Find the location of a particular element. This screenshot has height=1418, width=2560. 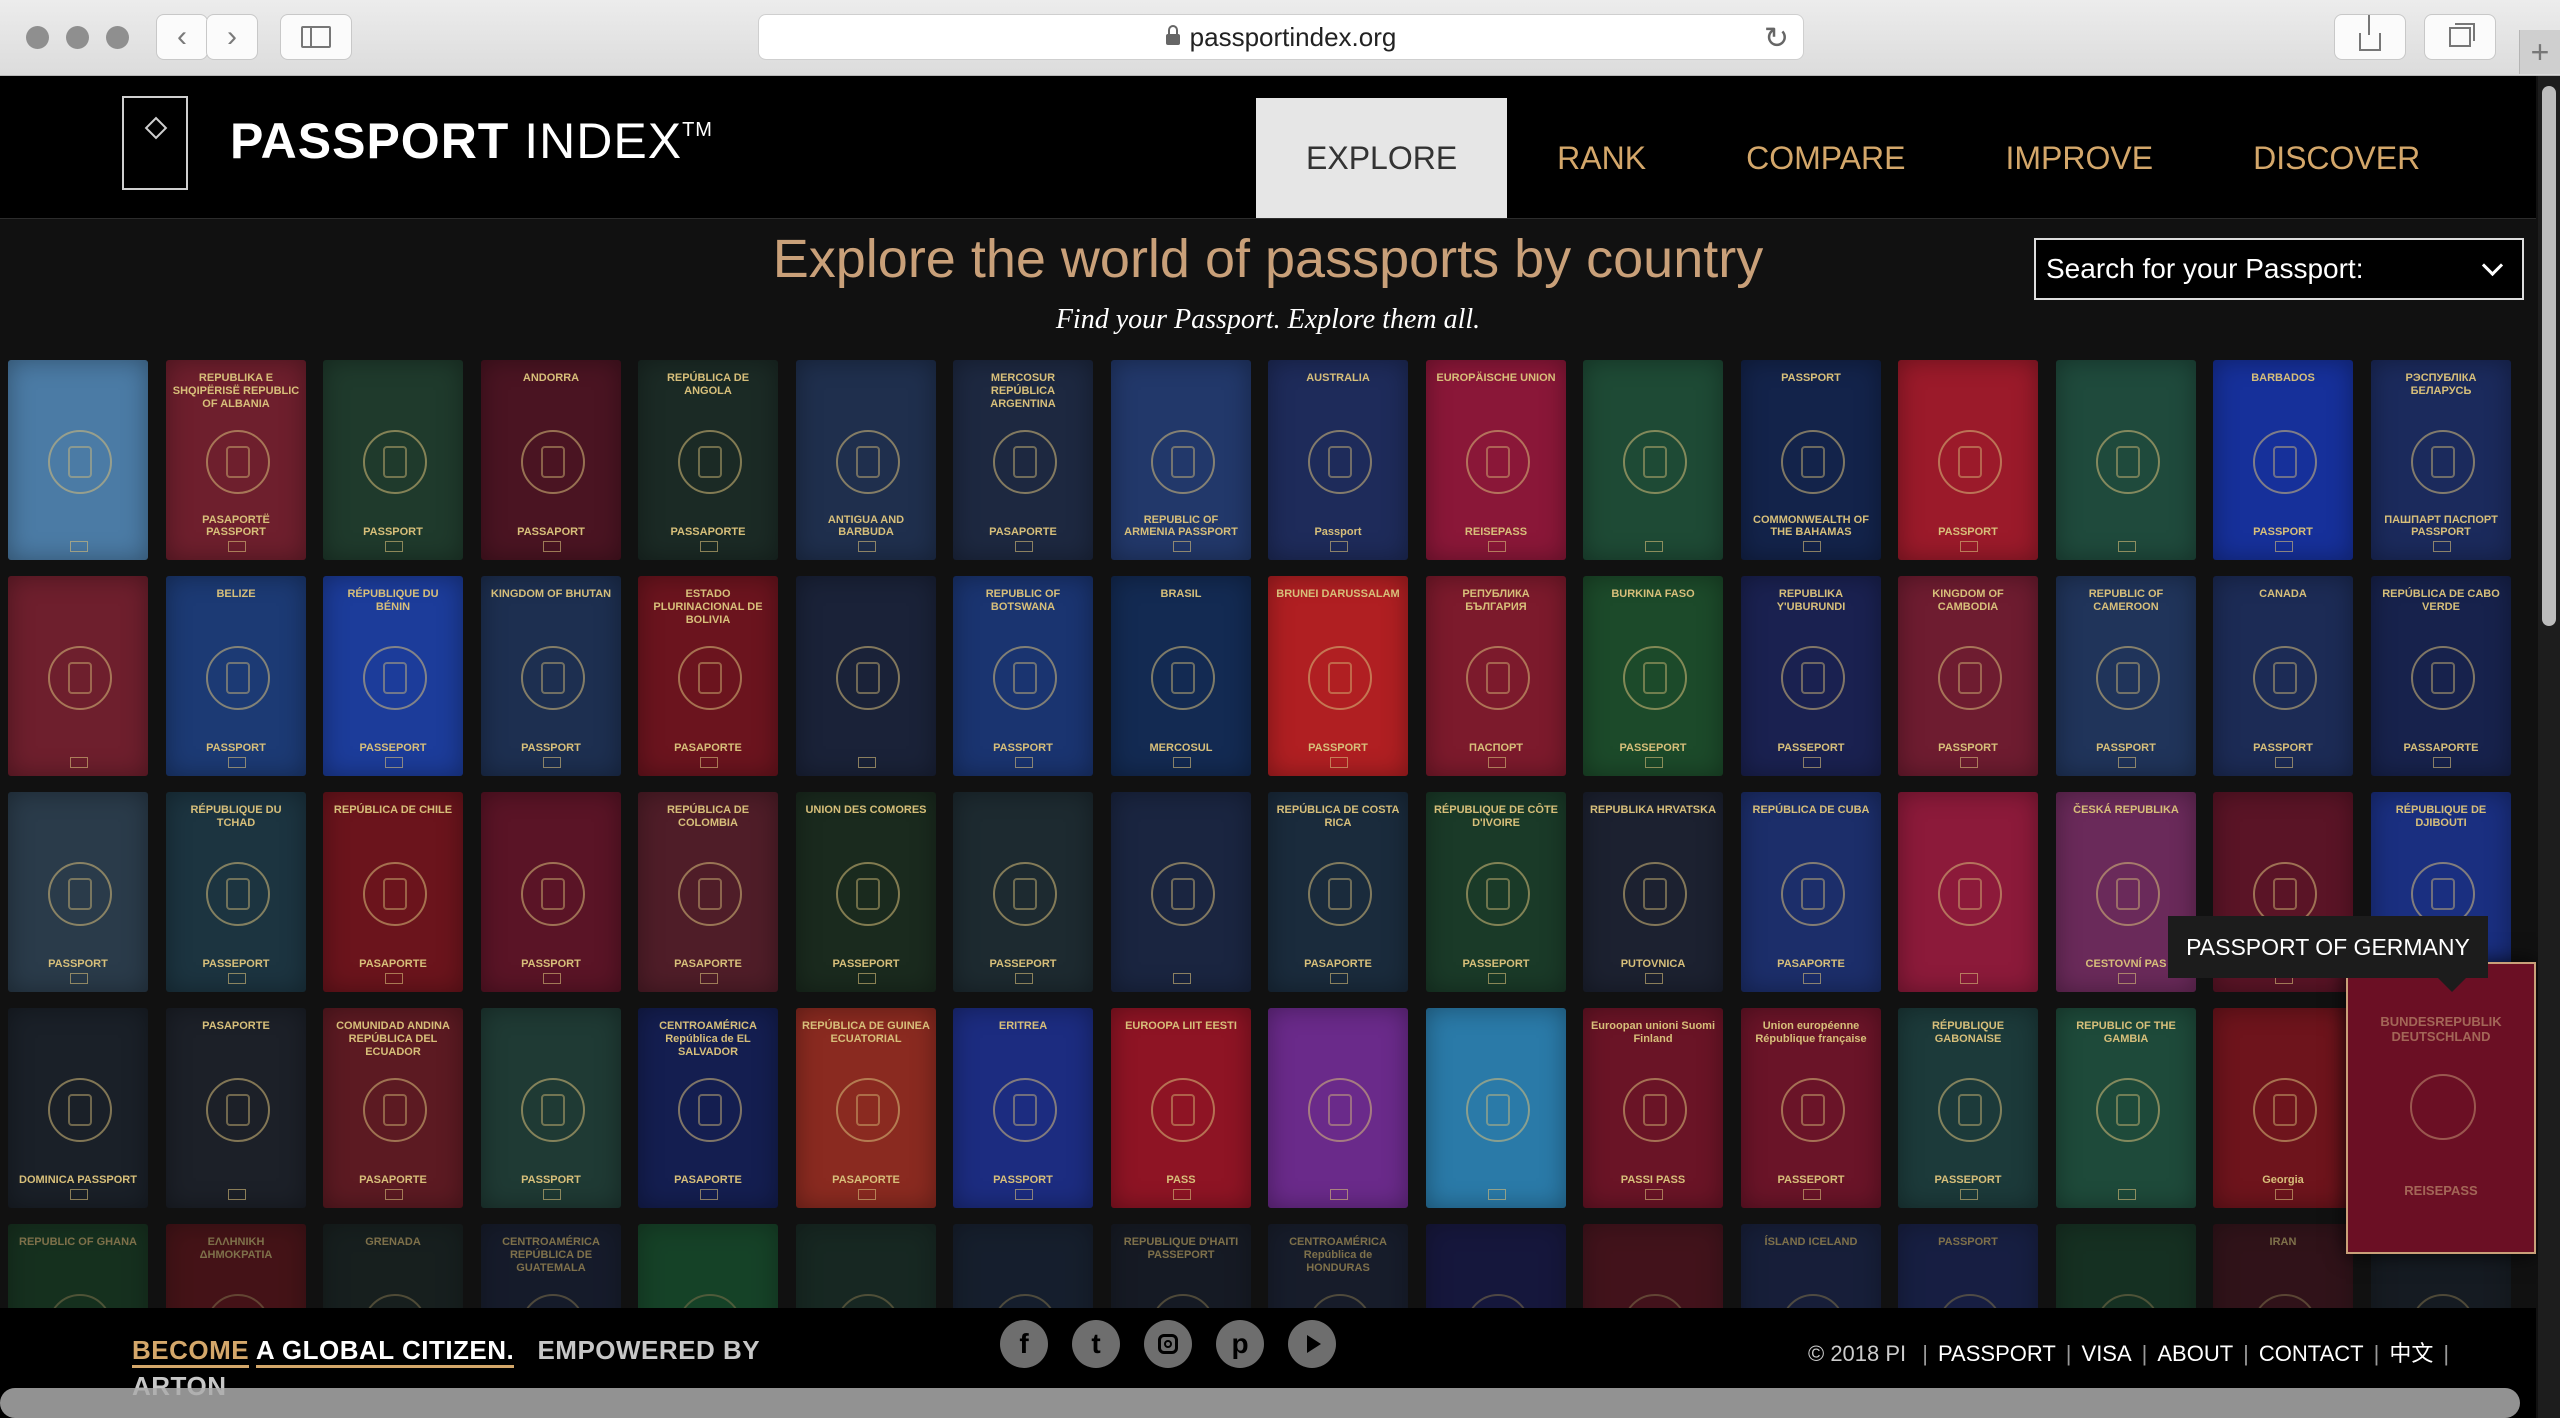

passport-card: EUROOPA LIIT EESTI PASS is located at coordinates (1181, 1108).